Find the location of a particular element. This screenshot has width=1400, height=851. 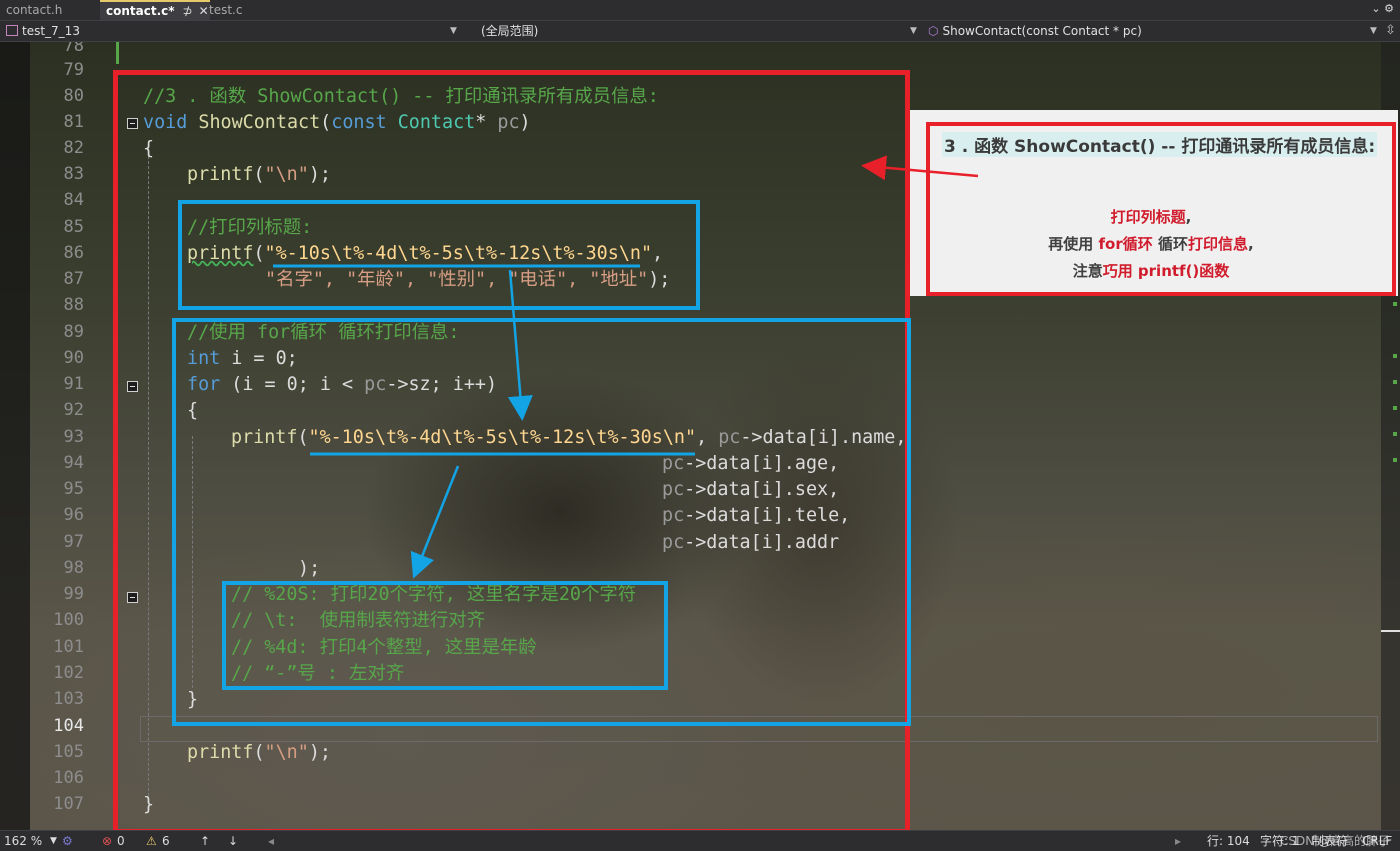

row-indicator: 行: 104 is located at coordinates (1228, 841).